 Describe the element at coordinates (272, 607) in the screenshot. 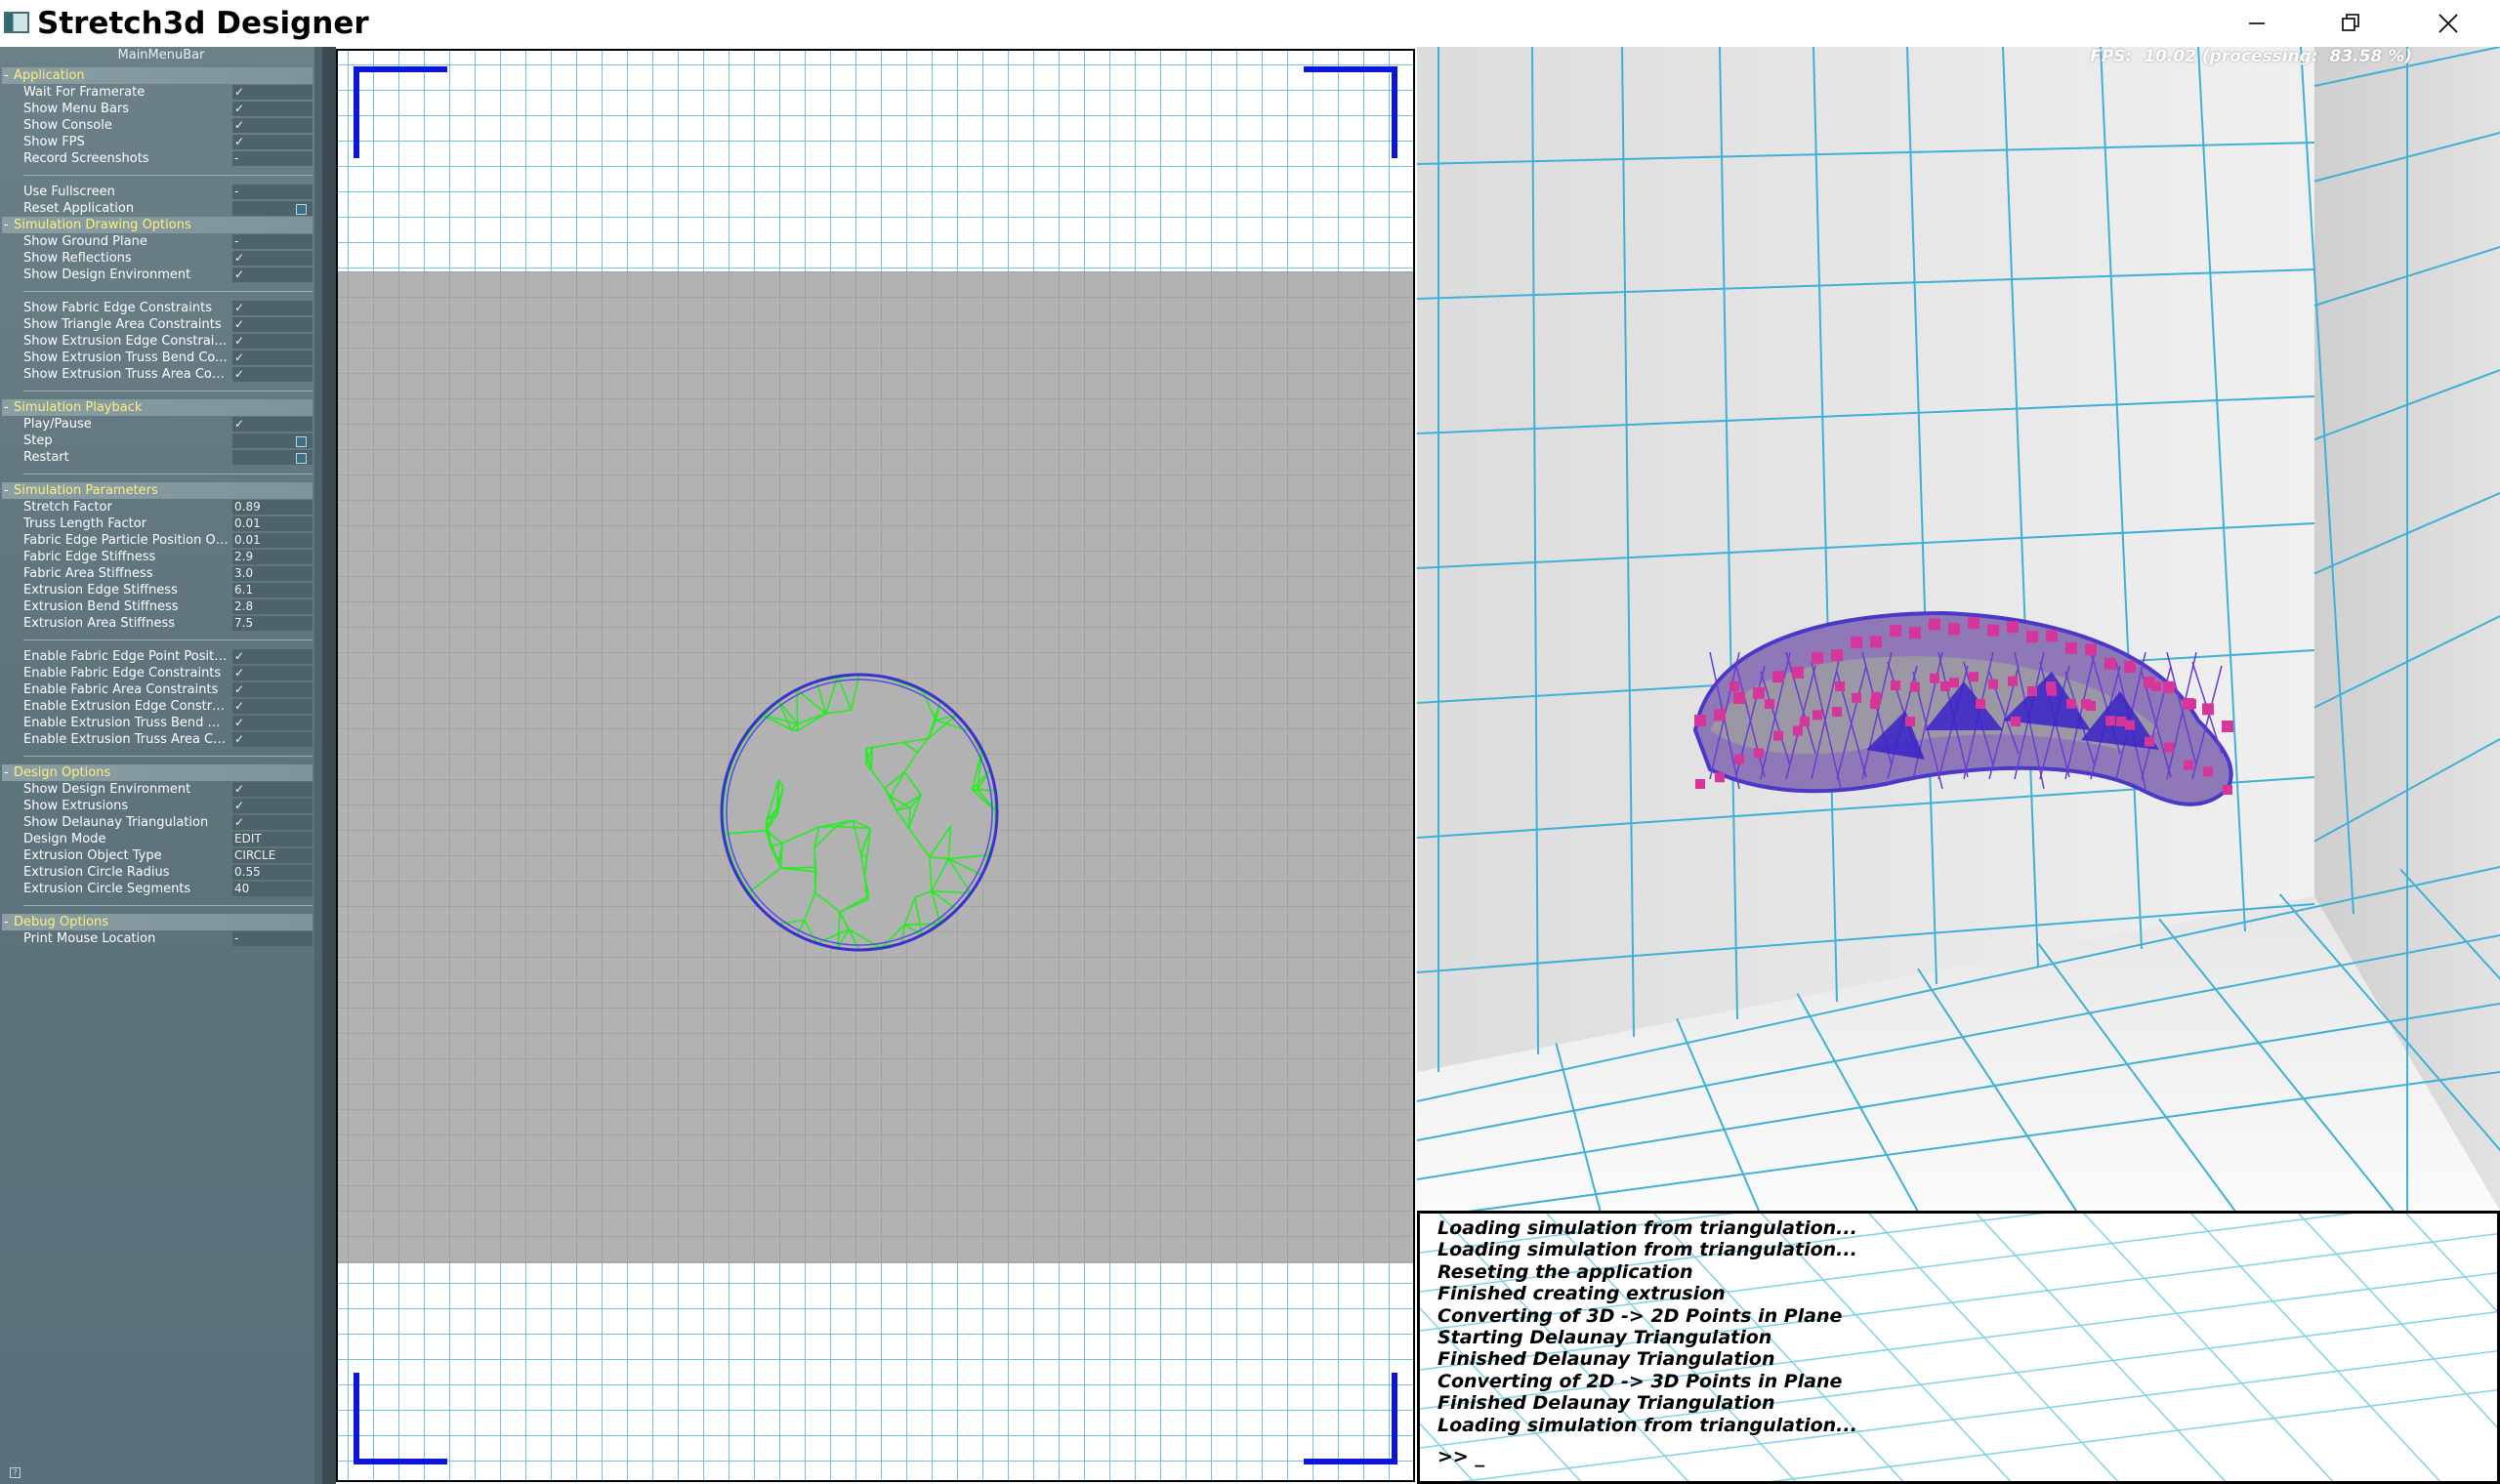

I see `menu-item-value: 2.8` at that location.